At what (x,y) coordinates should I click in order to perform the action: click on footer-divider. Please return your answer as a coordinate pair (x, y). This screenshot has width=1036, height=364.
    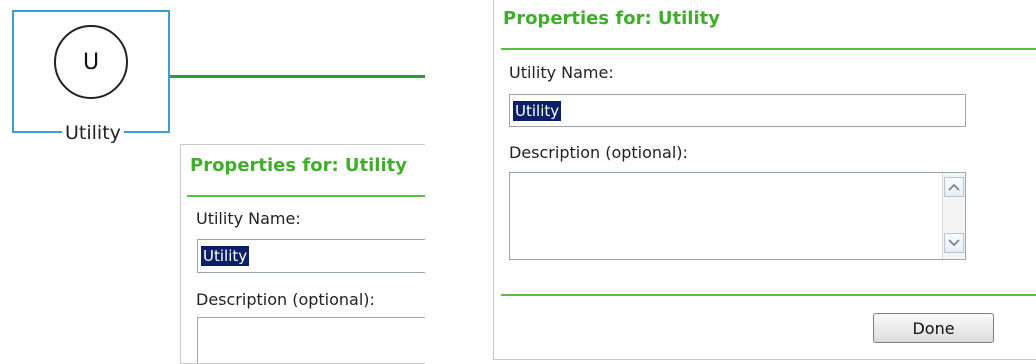
    Looking at the image, I should click on (768, 295).